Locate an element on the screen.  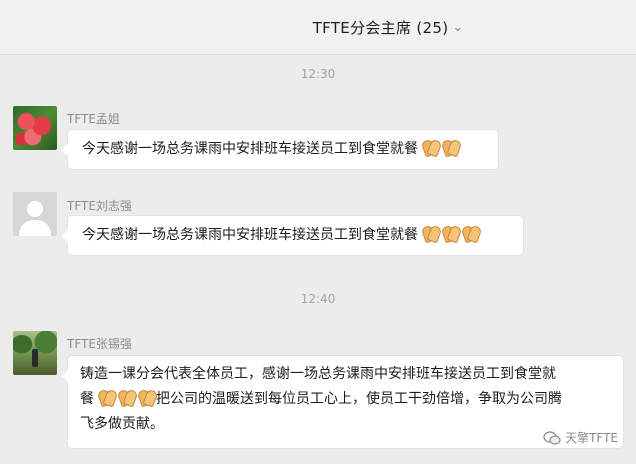
wechat-icon is located at coordinates (552, 437).